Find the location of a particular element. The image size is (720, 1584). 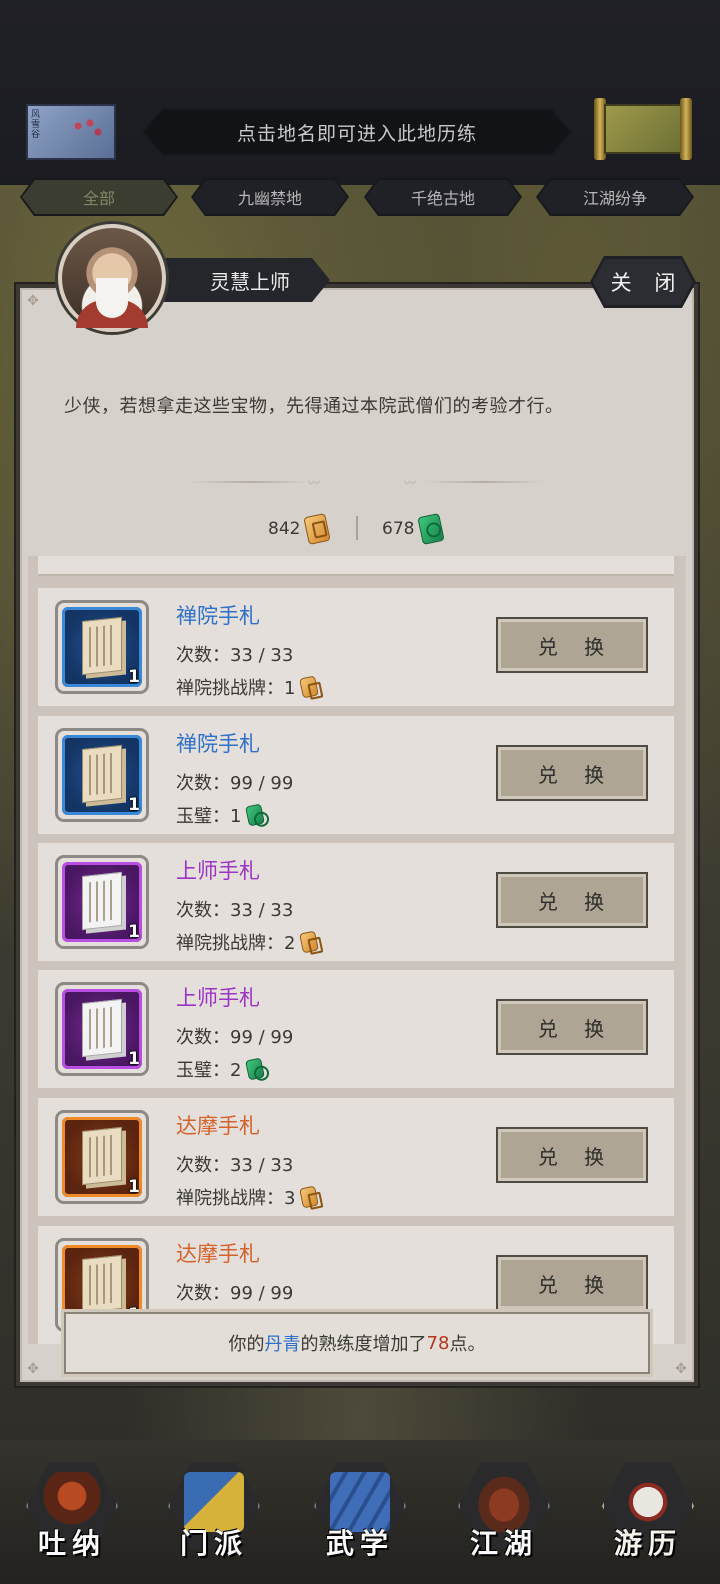

currency-jade: 678 is located at coordinates (414, 529).